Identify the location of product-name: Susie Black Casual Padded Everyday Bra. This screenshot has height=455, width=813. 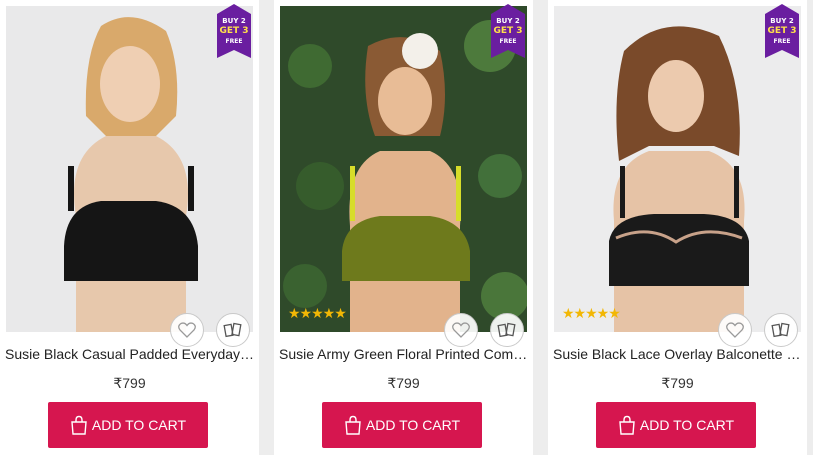
(130, 354).